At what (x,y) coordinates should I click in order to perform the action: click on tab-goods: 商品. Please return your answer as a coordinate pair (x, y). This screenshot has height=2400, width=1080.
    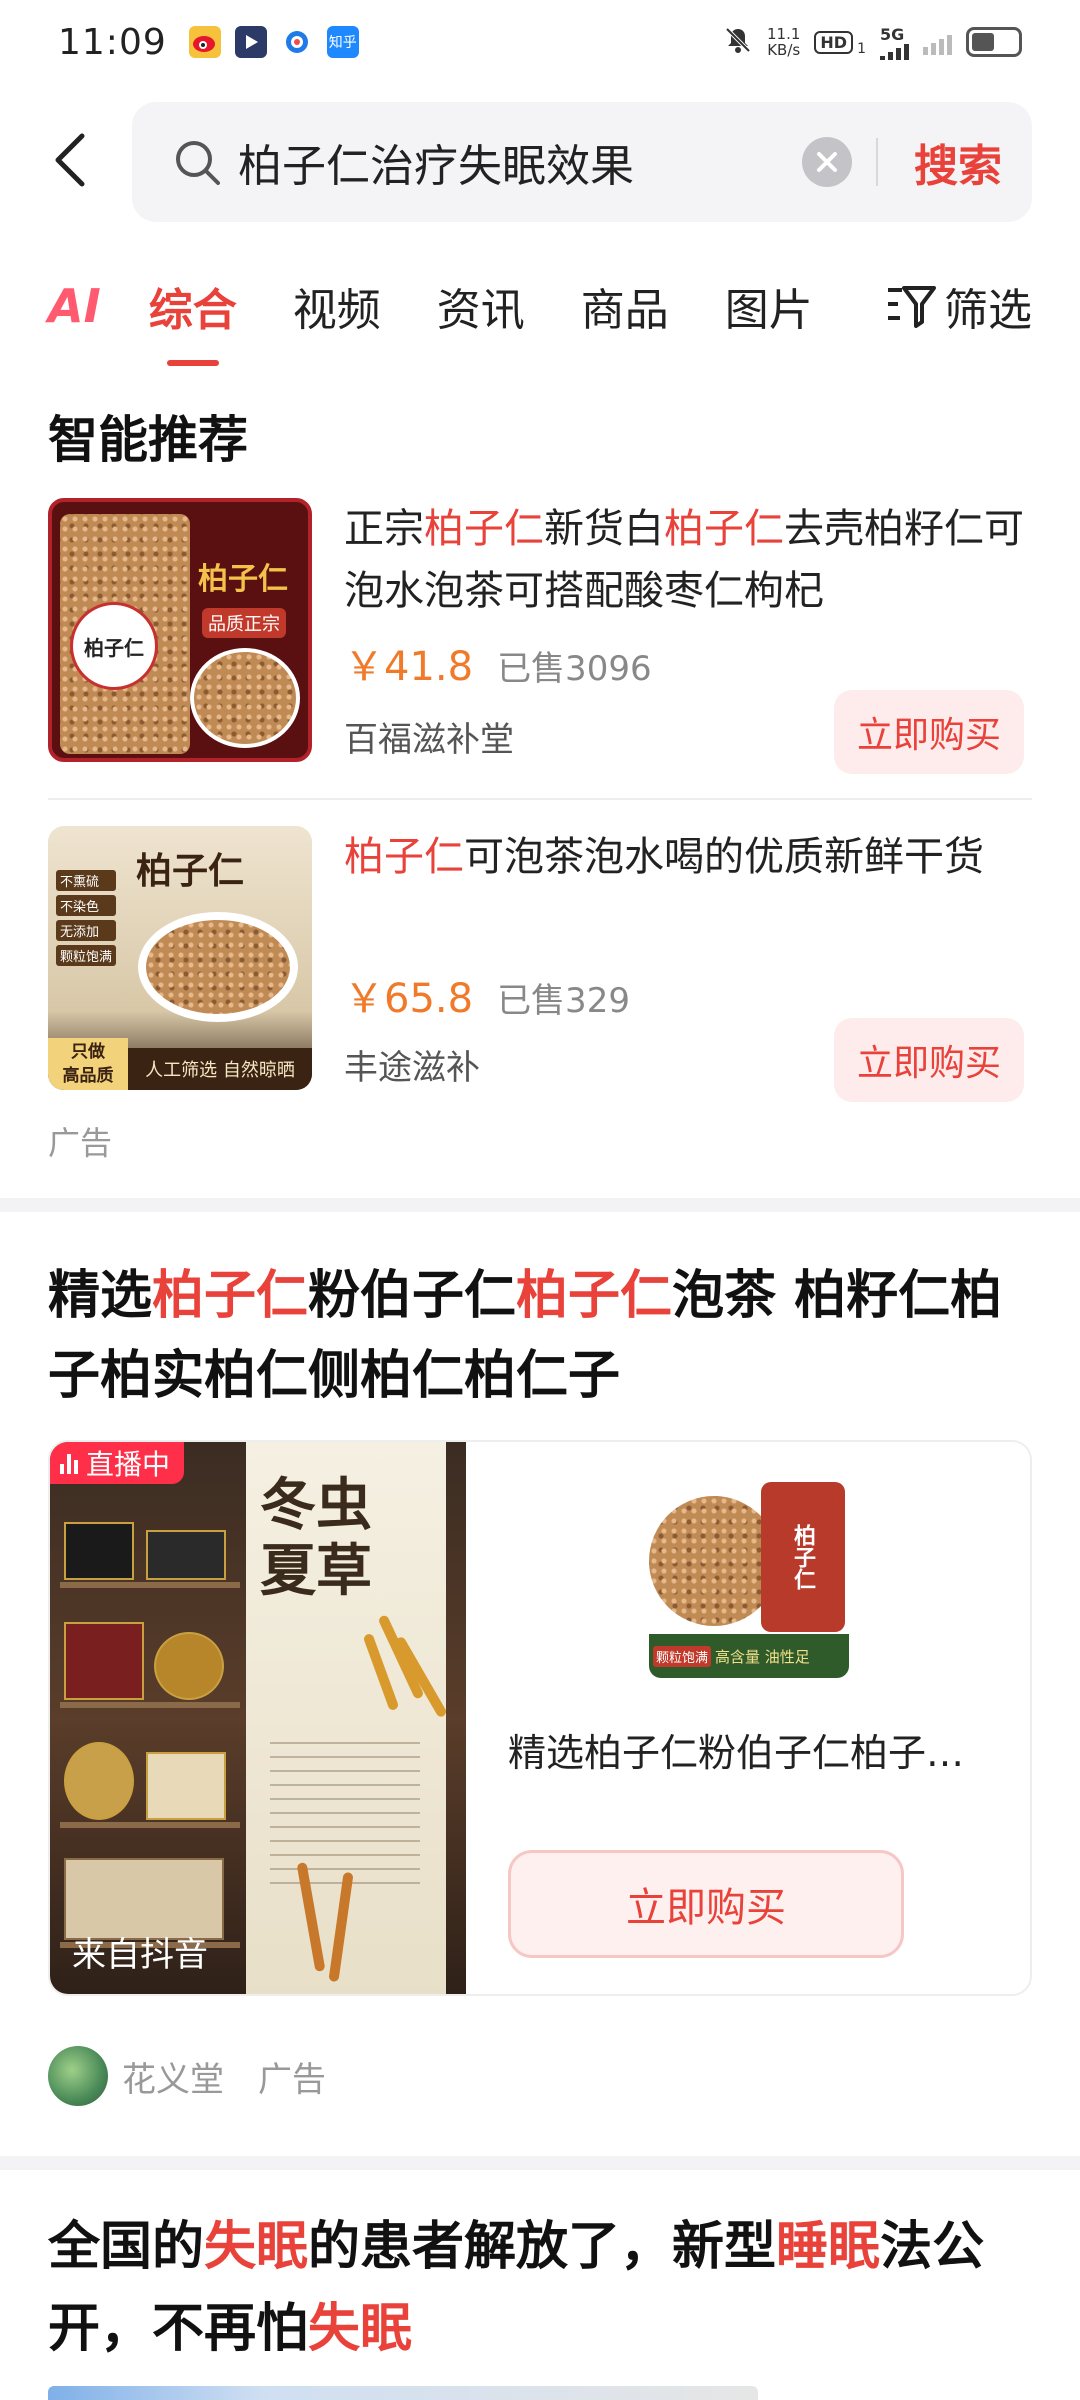
    Looking at the image, I should click on (625, 306).